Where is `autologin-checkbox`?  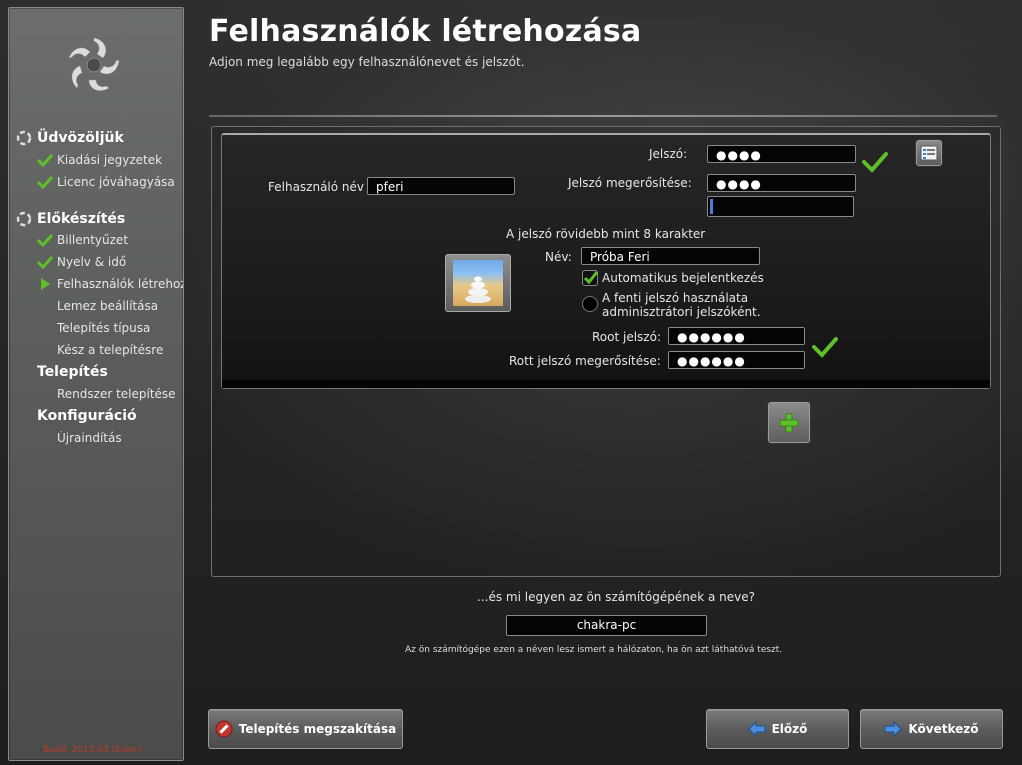
autologin-checkbox is located at coordinates (590, 278).